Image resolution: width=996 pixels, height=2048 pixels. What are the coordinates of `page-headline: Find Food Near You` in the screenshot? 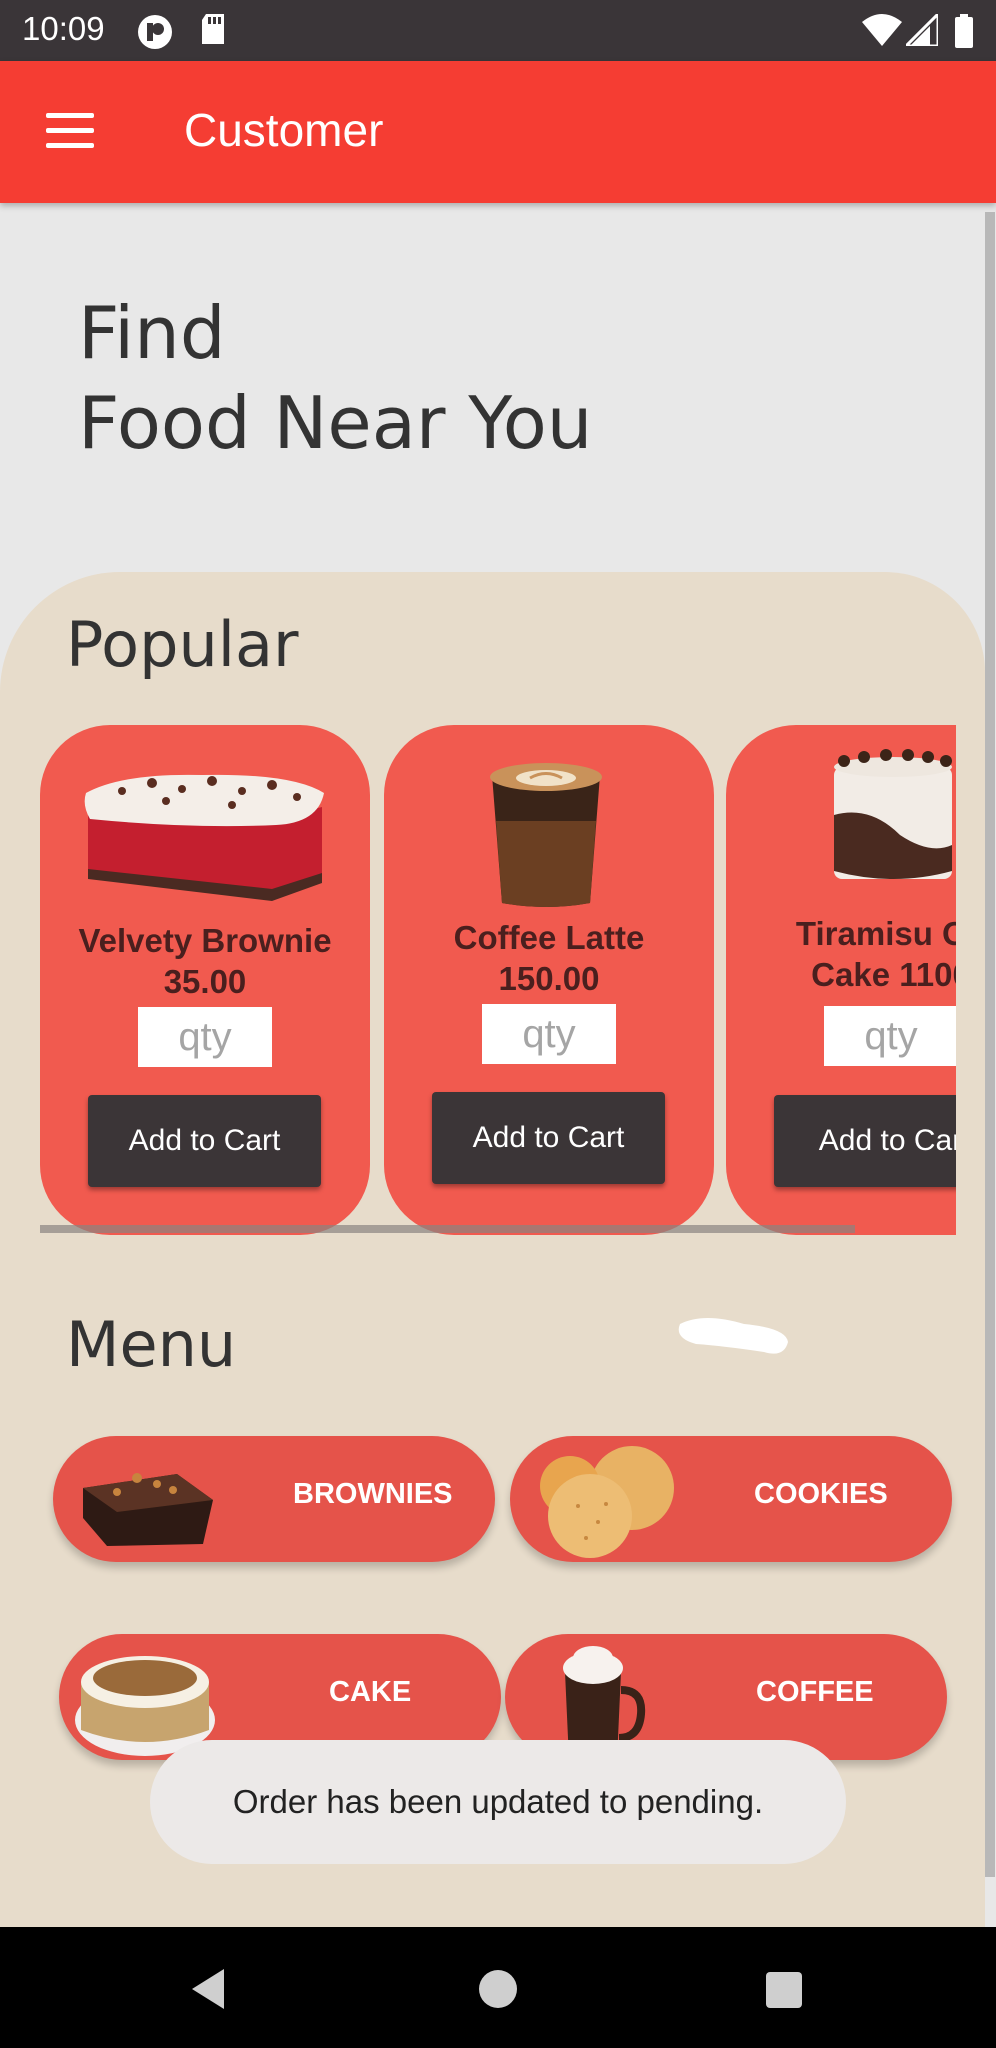 It's located at (335, 378).